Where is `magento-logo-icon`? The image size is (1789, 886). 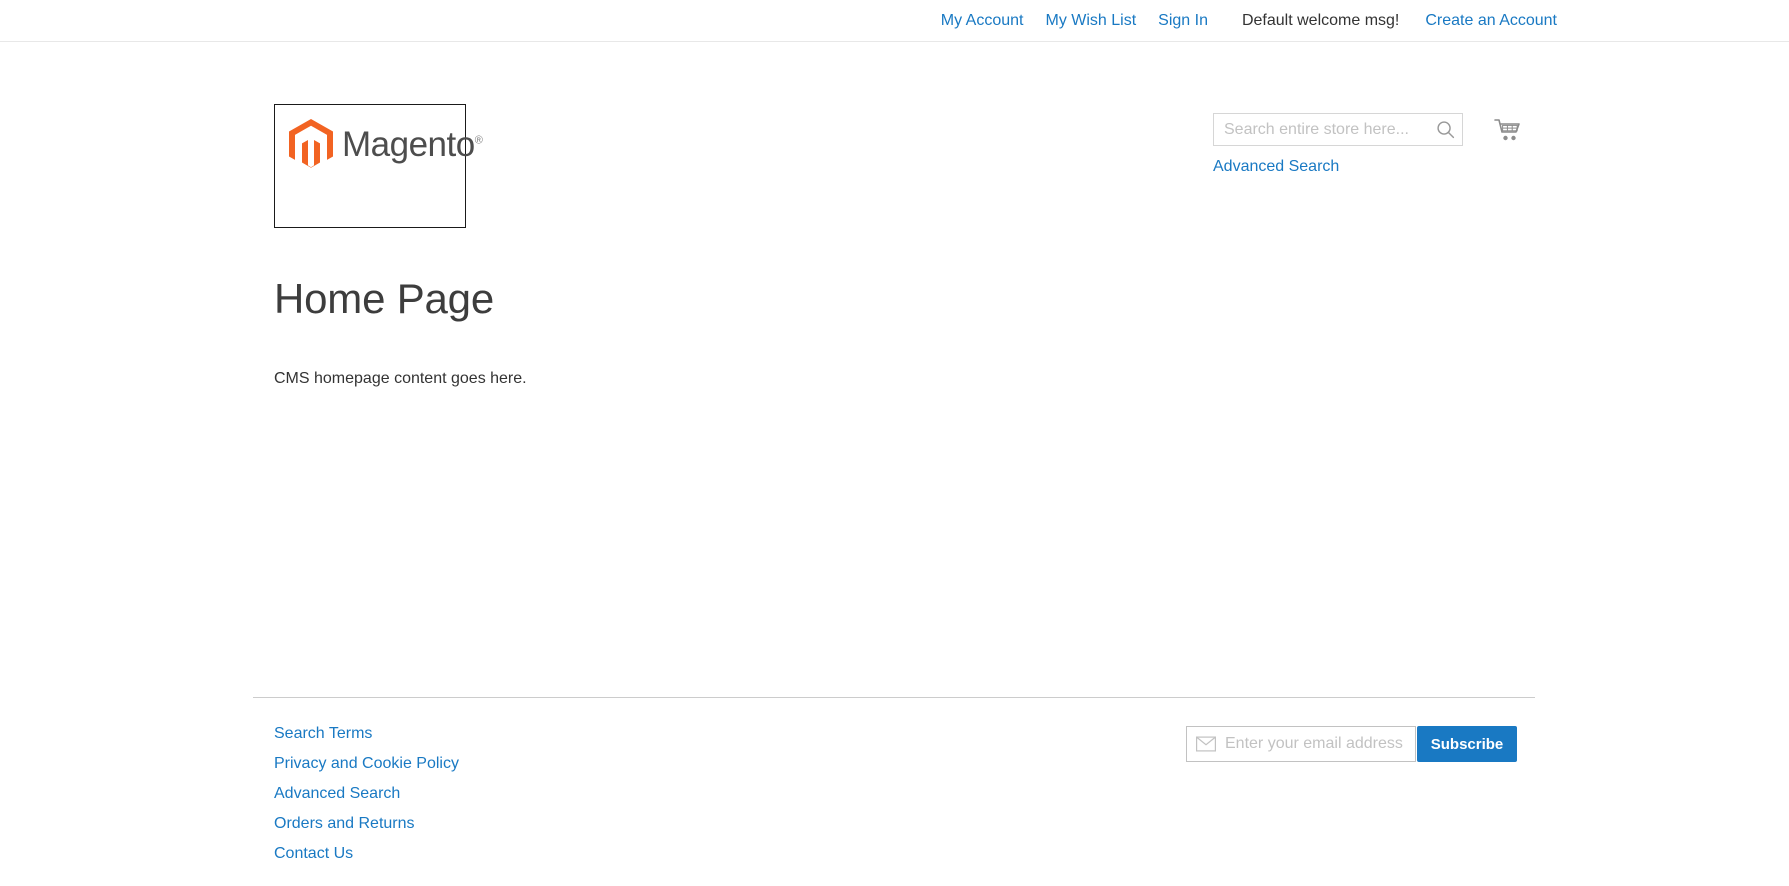 magento-logo-icon is located at coordinates (311, 143).